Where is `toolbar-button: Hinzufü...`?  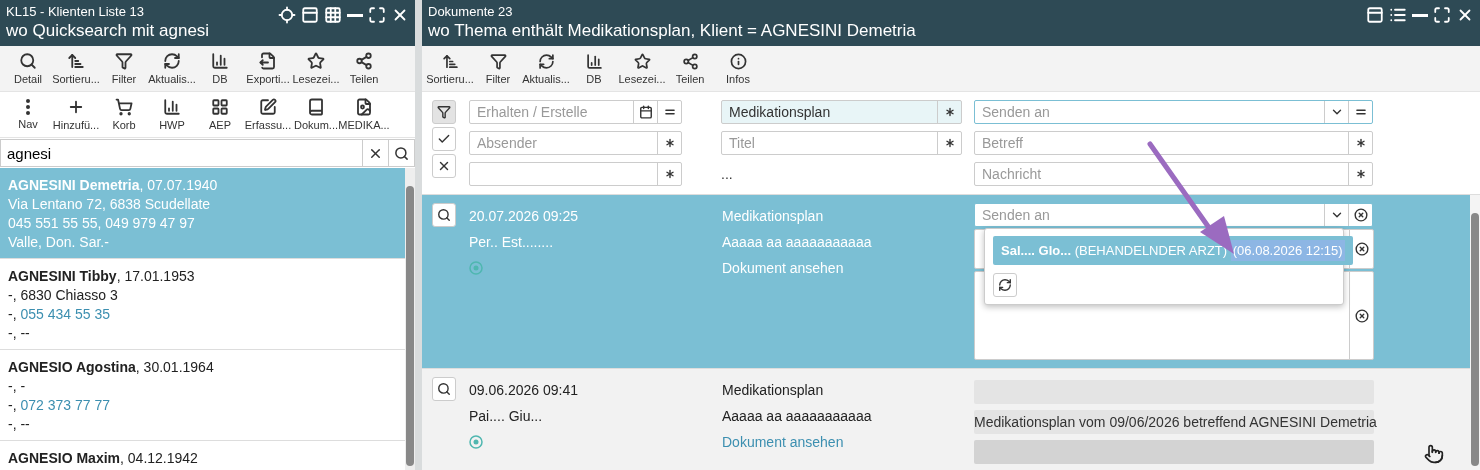 toolbar-button: Hinzufü... is located at coordinates (76, 114).